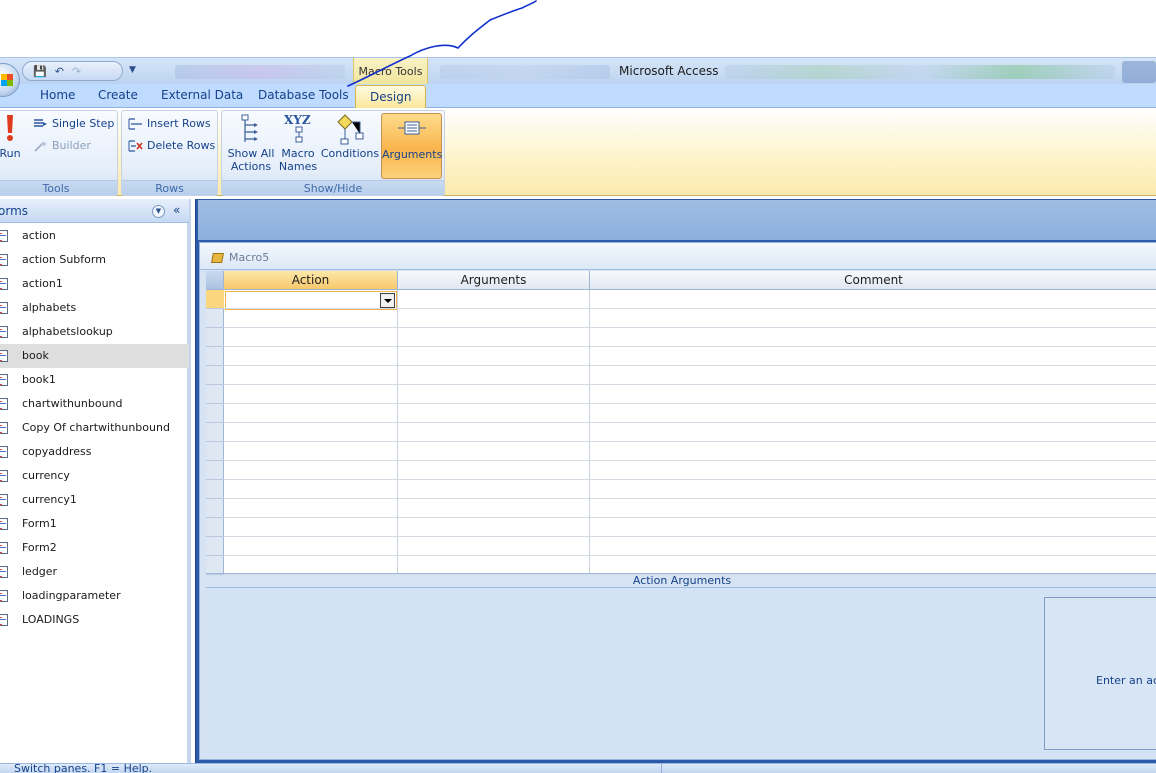  Describe the element at coordinates (46, 475) in the screenshot. I see `nav-item-label: currency` at that location.